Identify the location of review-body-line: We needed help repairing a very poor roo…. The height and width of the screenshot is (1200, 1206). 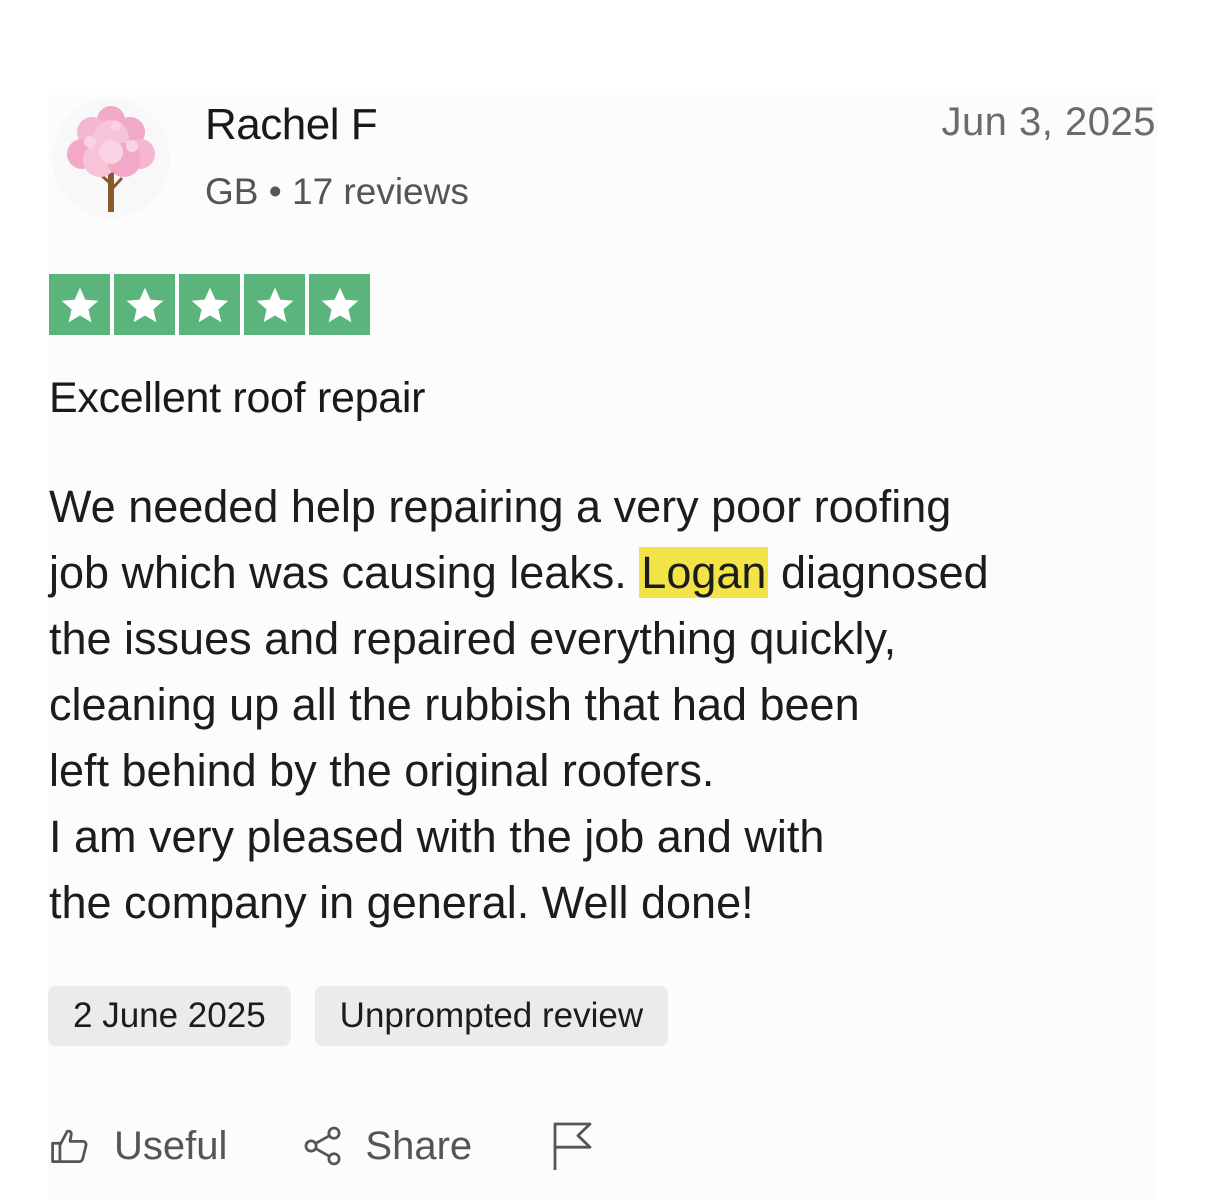
(500, 506).